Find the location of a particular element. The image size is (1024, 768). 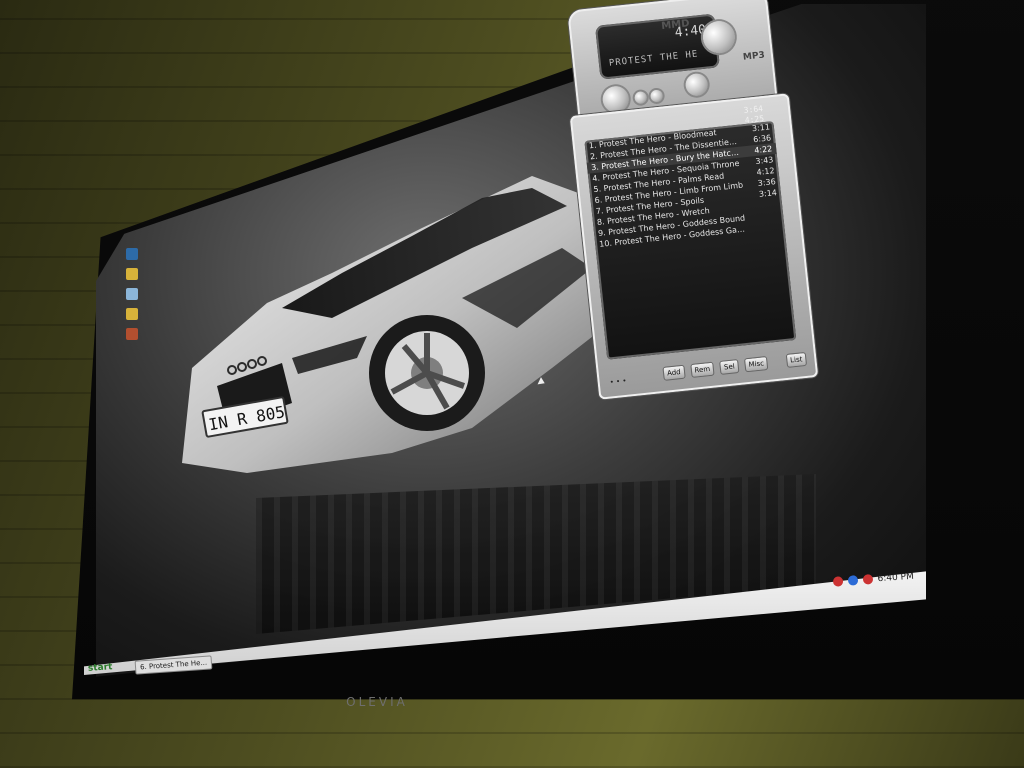

app-icon is located at coordinates (132, 334).